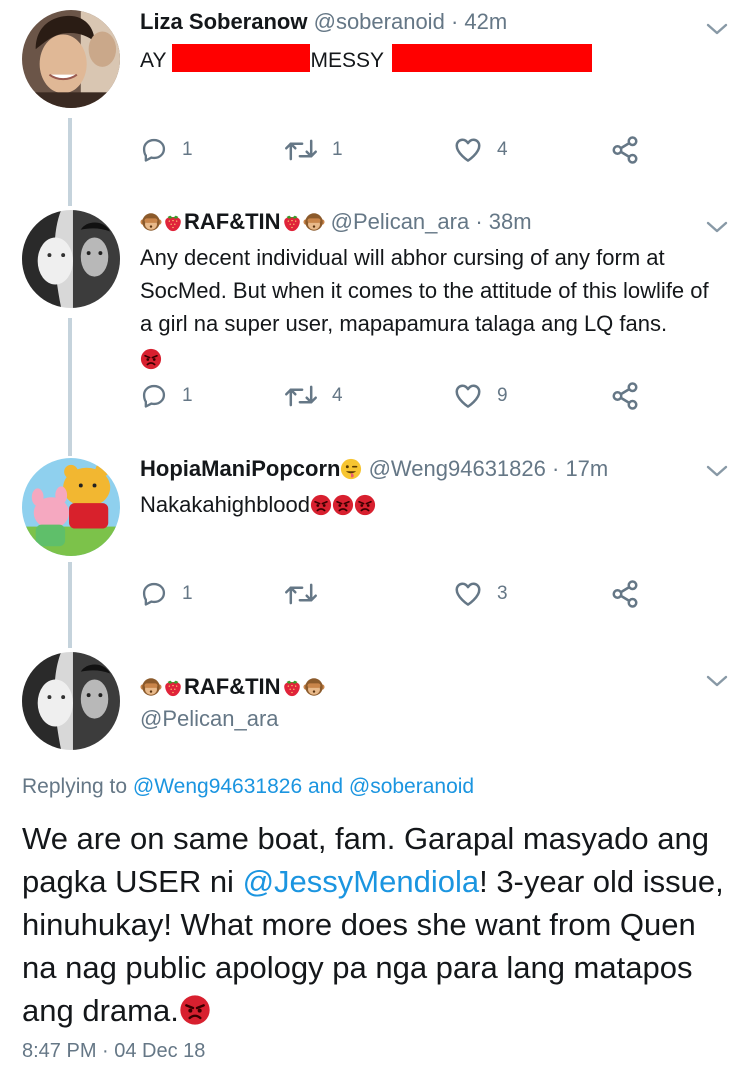 This screenshot has height=1089, width=750. What do you see at coordinates (337, 149) in the screenshot?
I see `retweet-count: 1` at bounding box center [337, 149].